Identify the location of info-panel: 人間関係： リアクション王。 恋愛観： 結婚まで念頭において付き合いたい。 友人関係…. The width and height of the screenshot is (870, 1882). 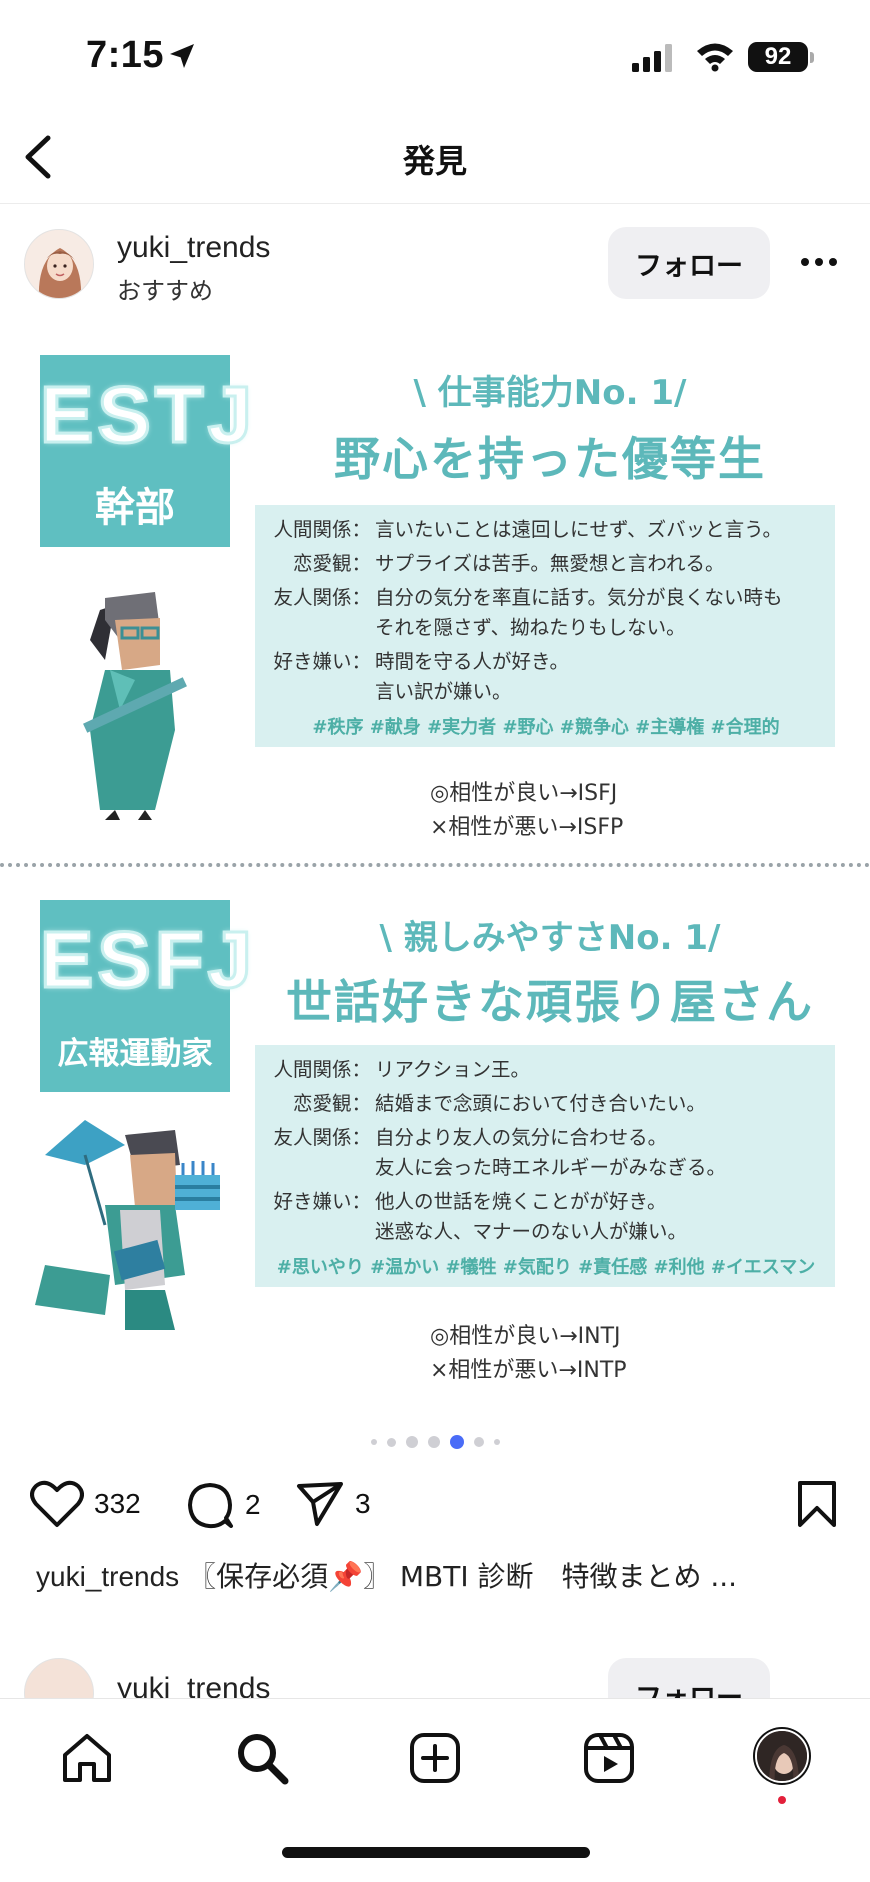
(545, 1166).